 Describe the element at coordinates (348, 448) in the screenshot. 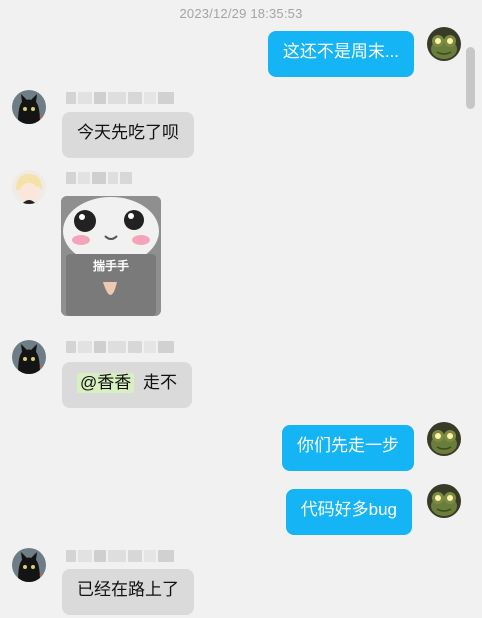

I see `message-bubble-5: 你们先走一步` at that location.